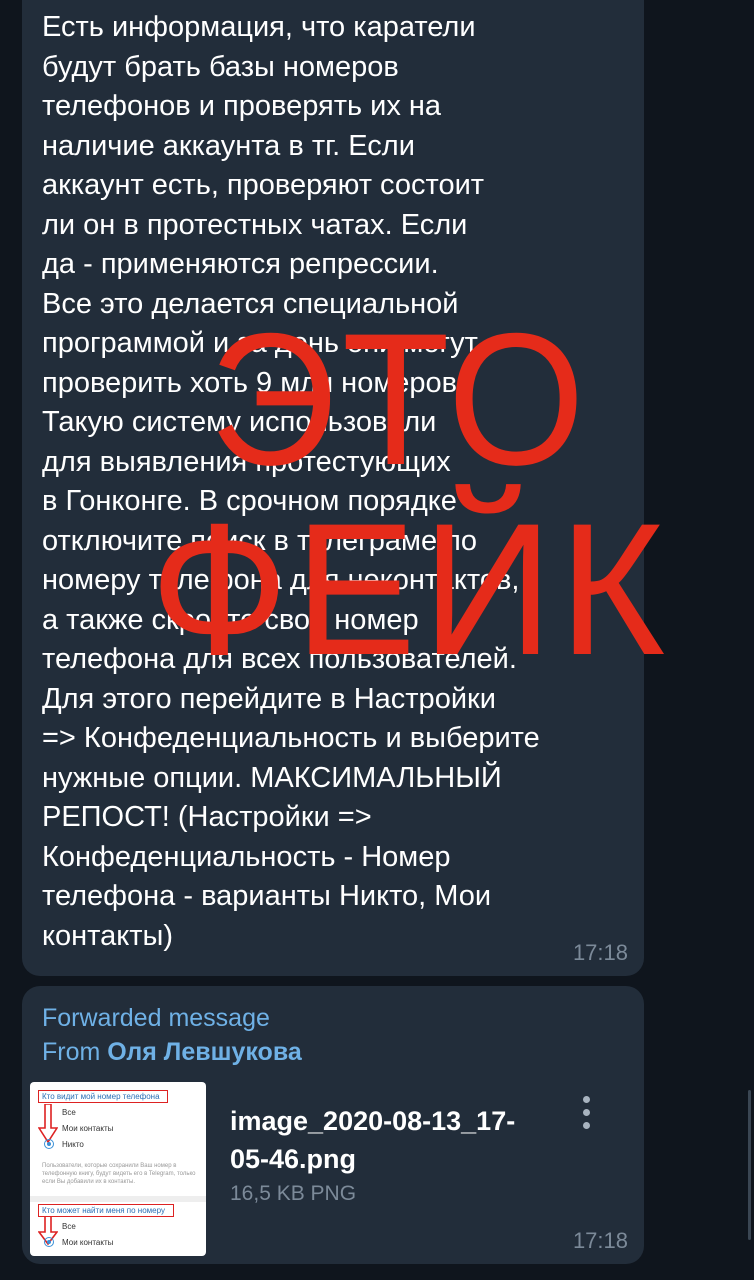  What do you see at coordinates (749, 1165) in the screenshot?
I see `scrollbar` at bounding box center [749, 1165].